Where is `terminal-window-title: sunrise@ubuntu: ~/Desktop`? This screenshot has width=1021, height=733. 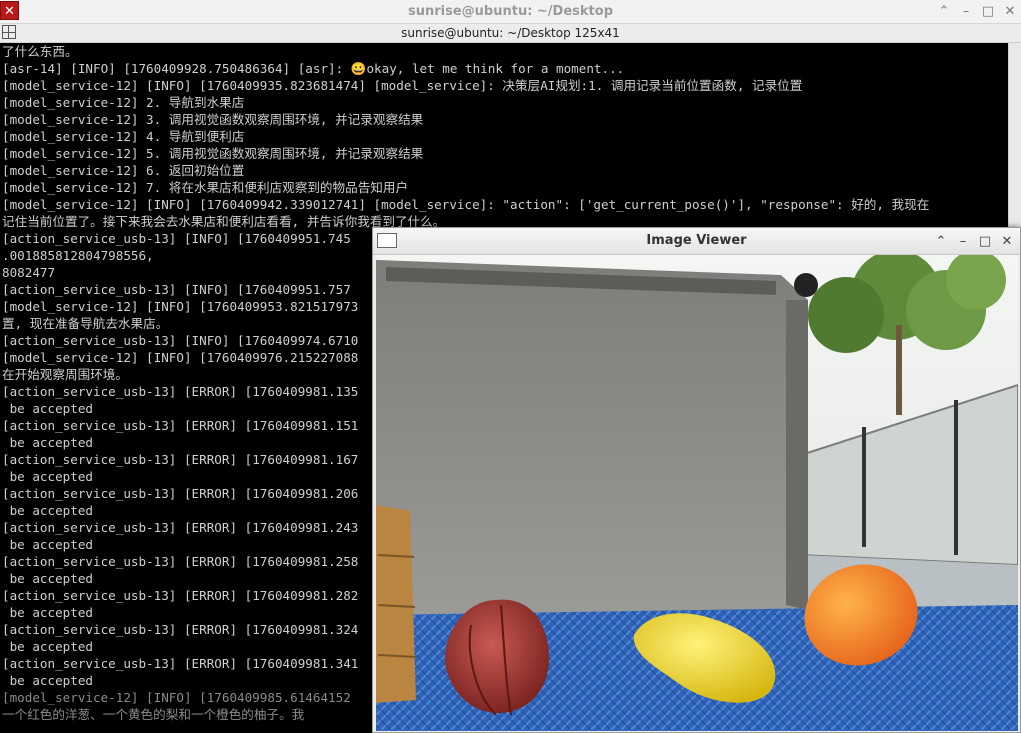
terminal-window-title: sunrise@ubuntu: ~/Desktop is located at coordinates (510, 11).